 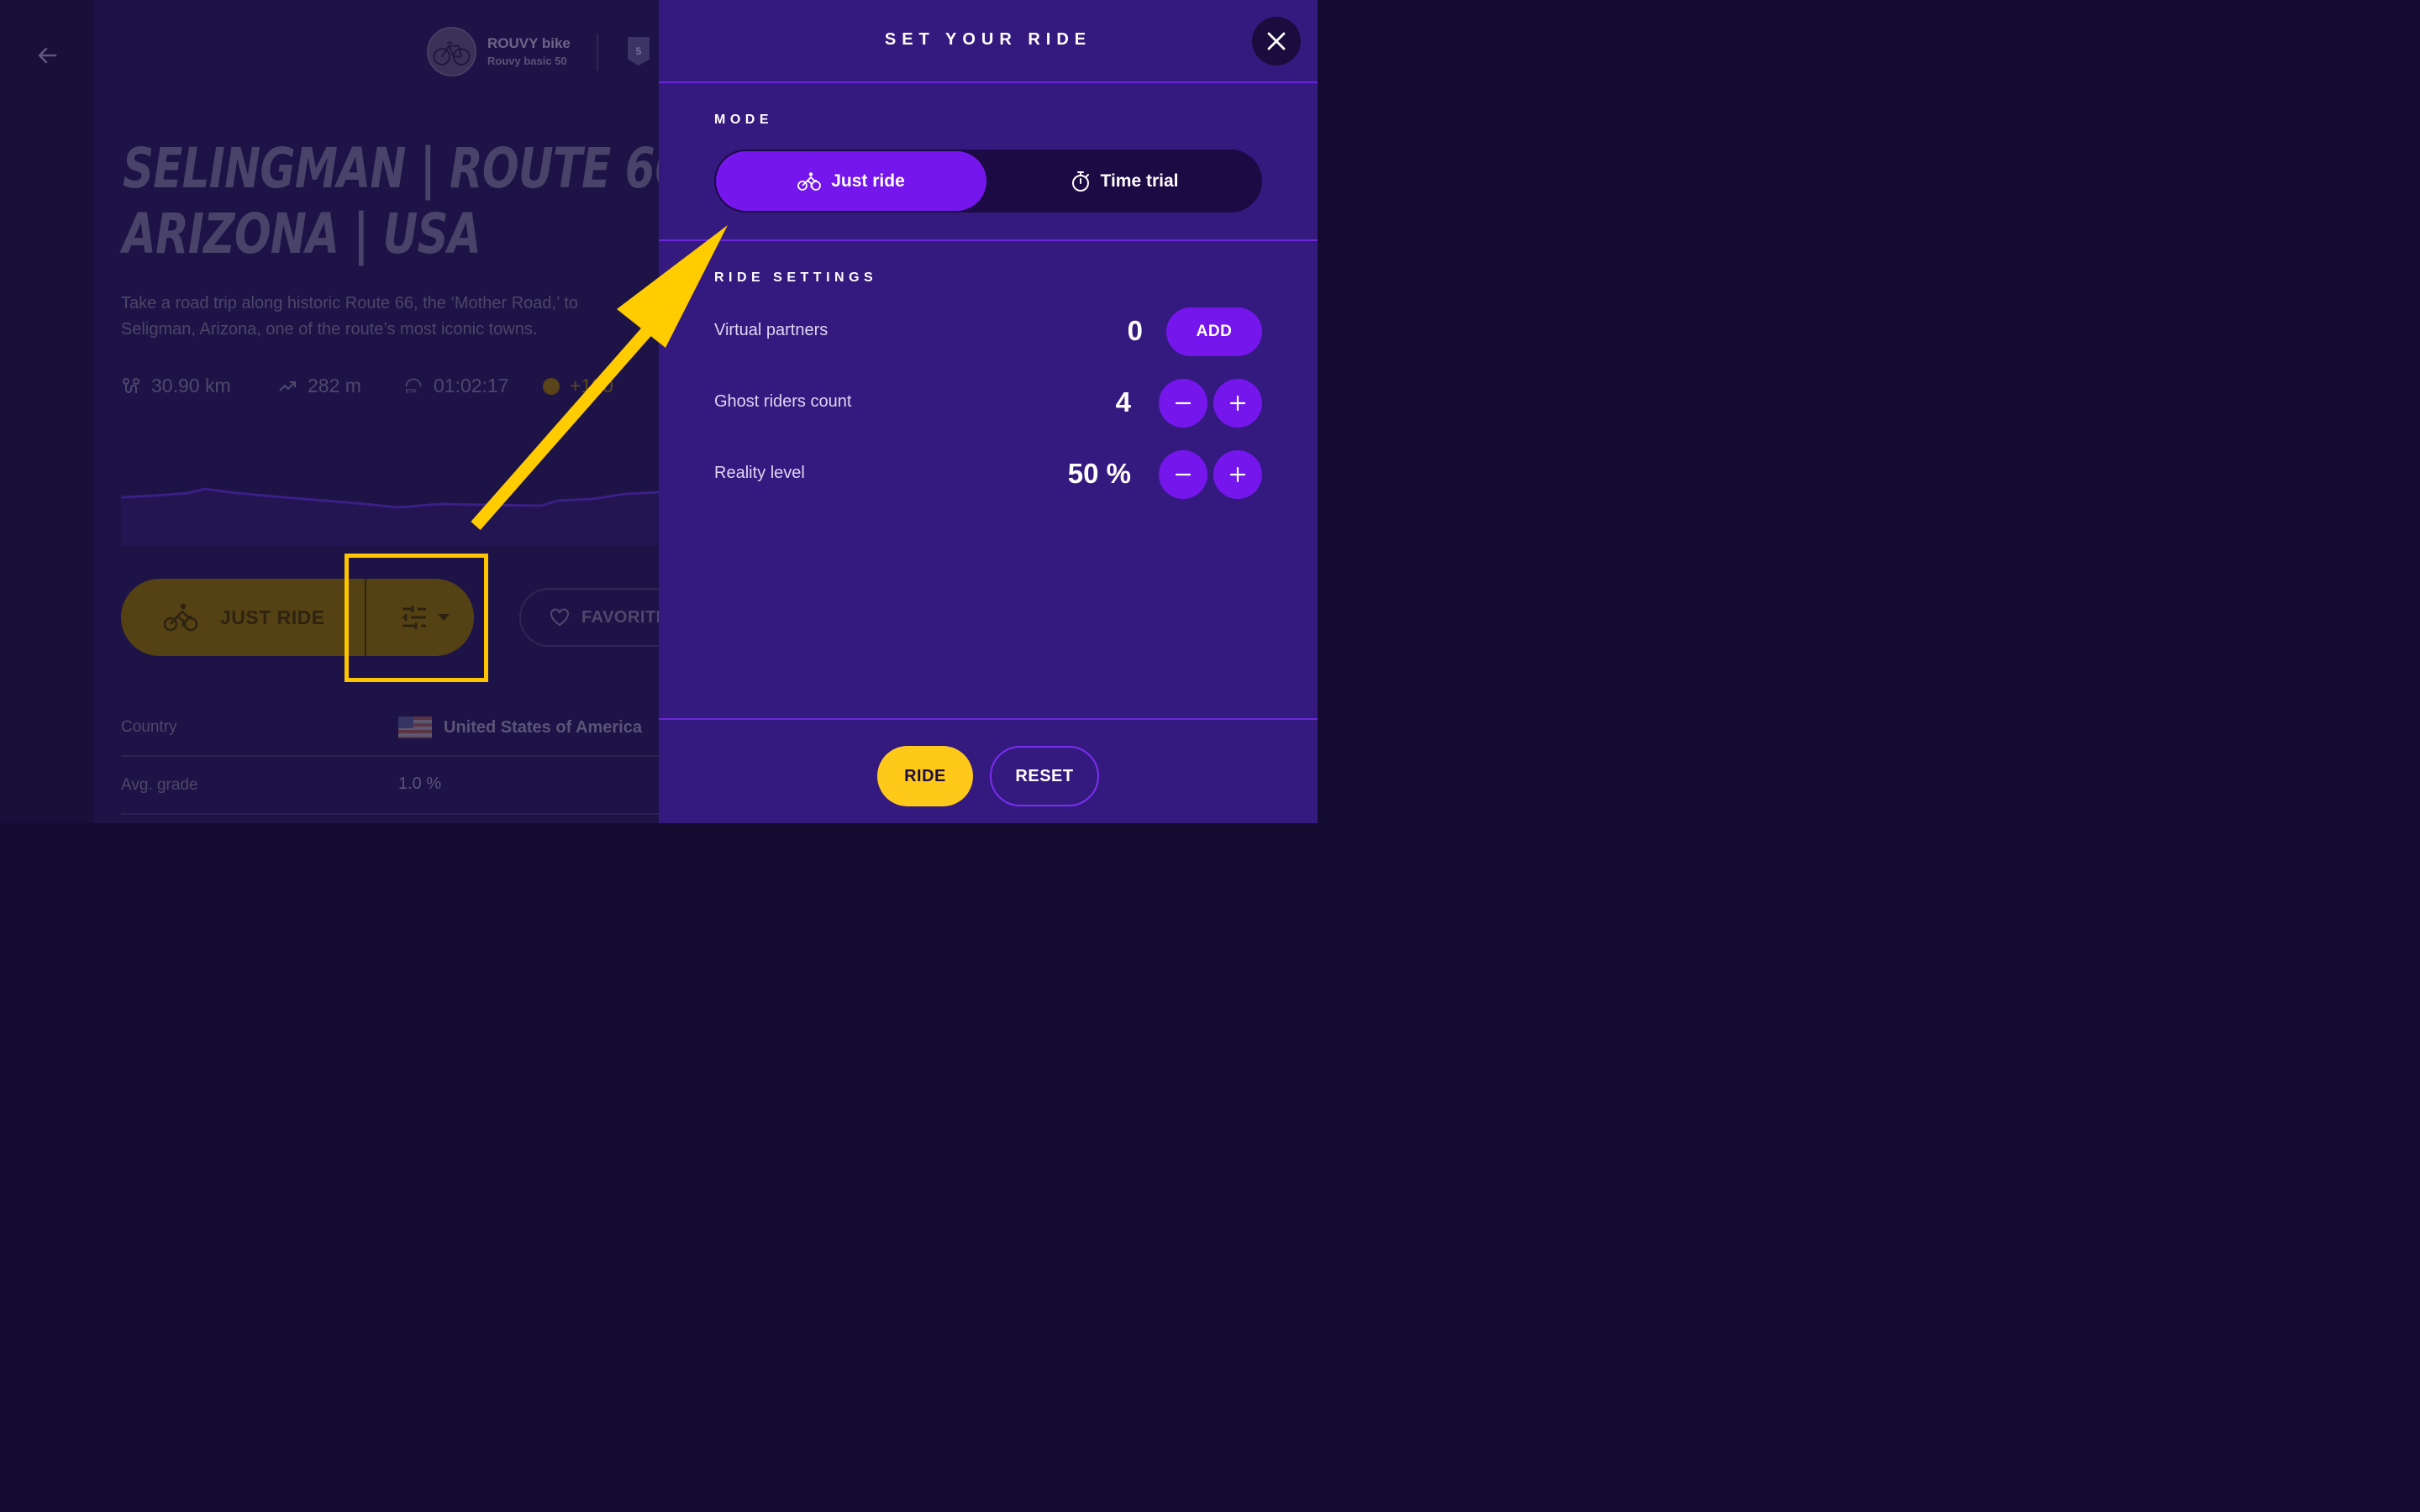 I want to click on trend-up-icon, so click(x=287, y=386).